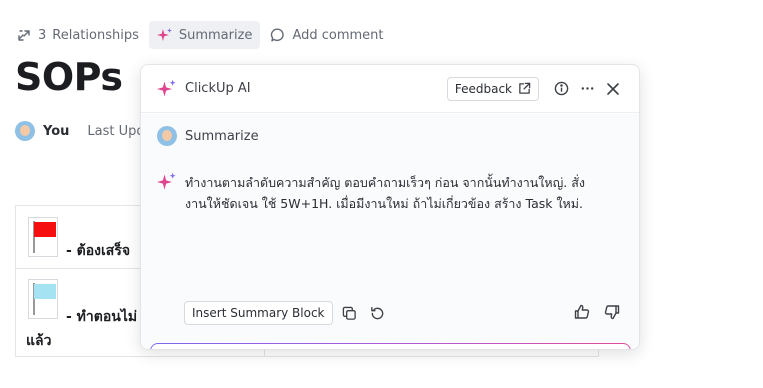 Image resolution: width=763 pixels, height=388 pixels. I want to click on add-comment-button: Add comment, so click(326, 35).